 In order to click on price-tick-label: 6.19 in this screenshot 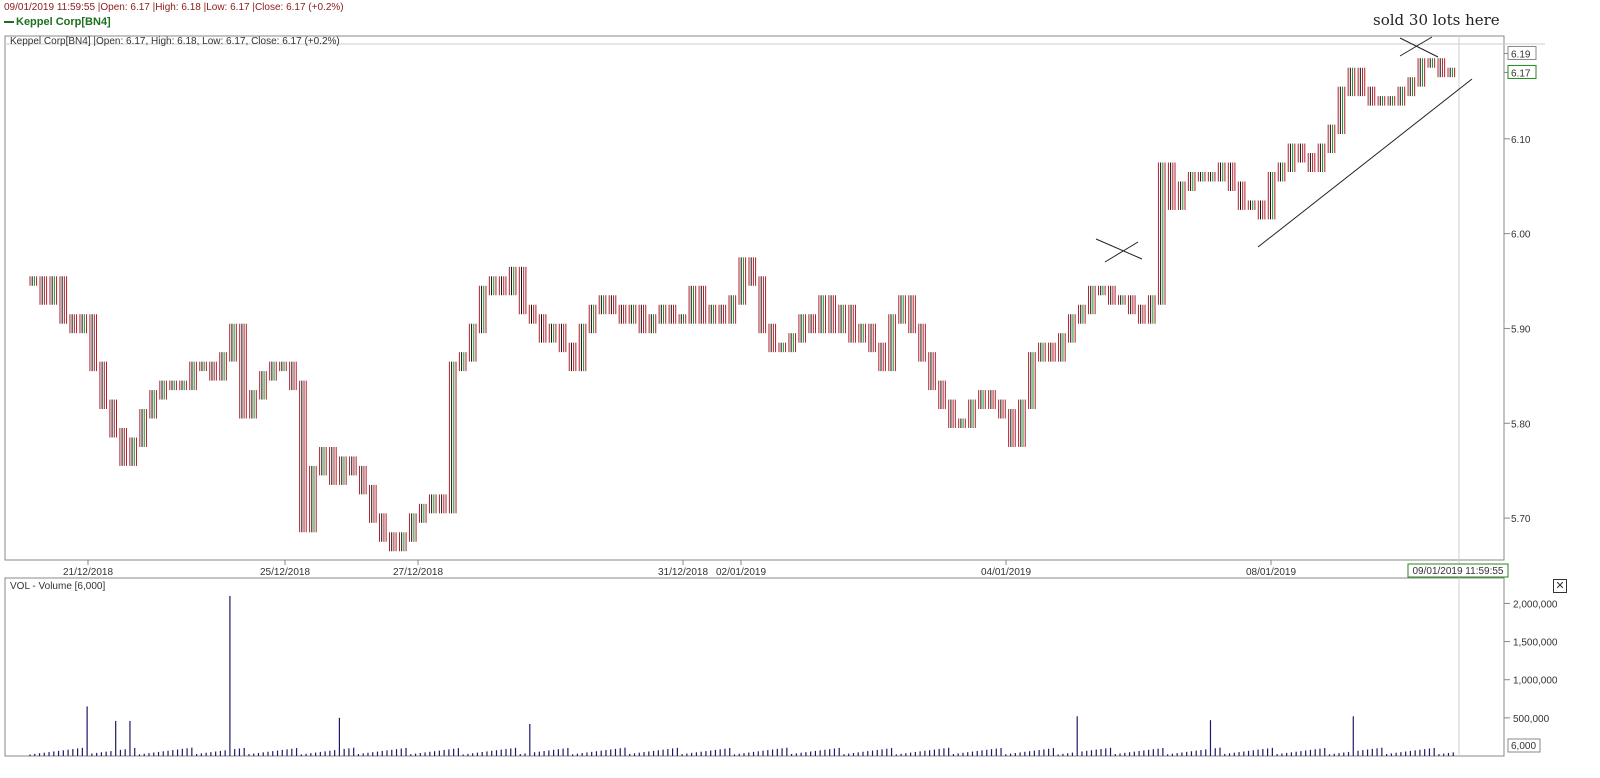, I will do `click(1521, 54)`.